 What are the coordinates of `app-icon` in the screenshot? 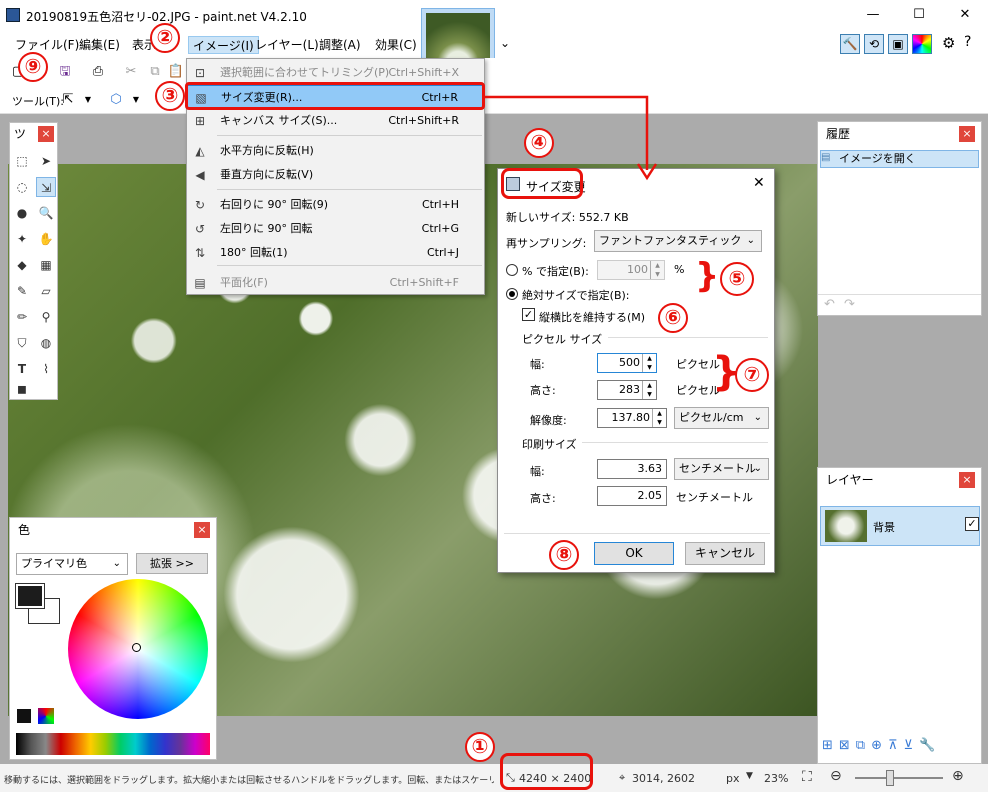 It's located at (13, 15).